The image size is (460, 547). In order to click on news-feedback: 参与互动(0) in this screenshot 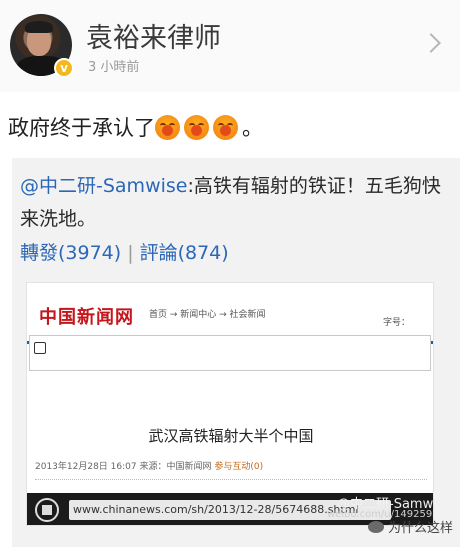, I will do `click(239, 467)`.